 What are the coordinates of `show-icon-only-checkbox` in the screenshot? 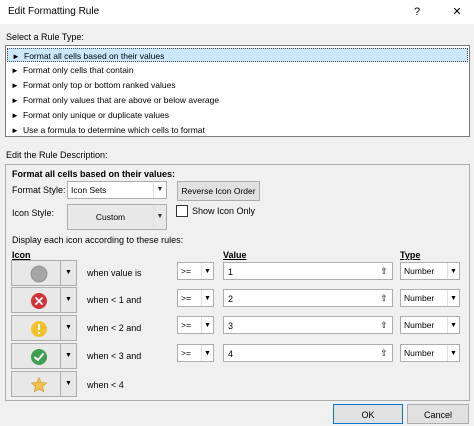 It's located at (182, 211).